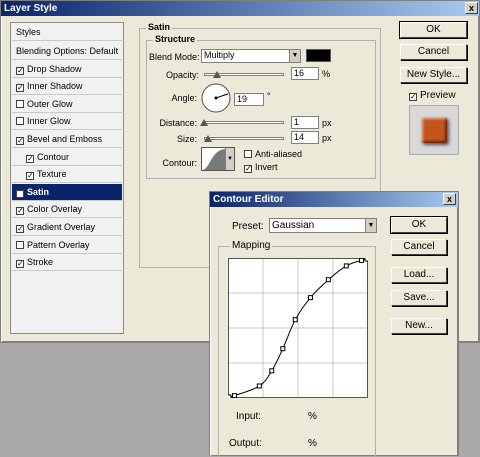  I want to click on layer-style-close-button: x, so click(471, 8).